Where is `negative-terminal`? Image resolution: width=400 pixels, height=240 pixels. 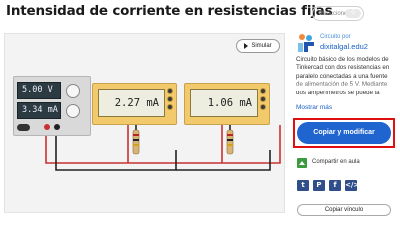 negative-terminal is located at coordinates (57, 127).